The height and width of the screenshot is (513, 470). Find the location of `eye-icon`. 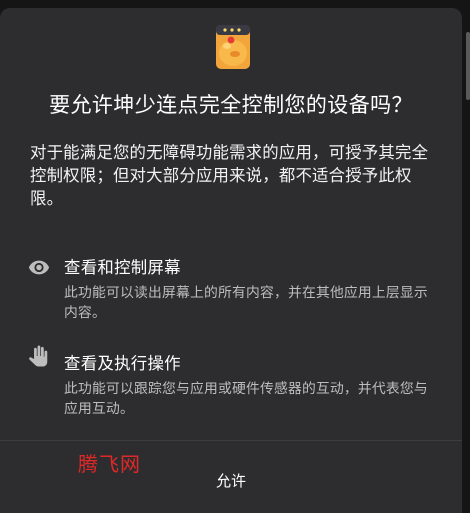

eye-icon is located at coordinates (39, 267).